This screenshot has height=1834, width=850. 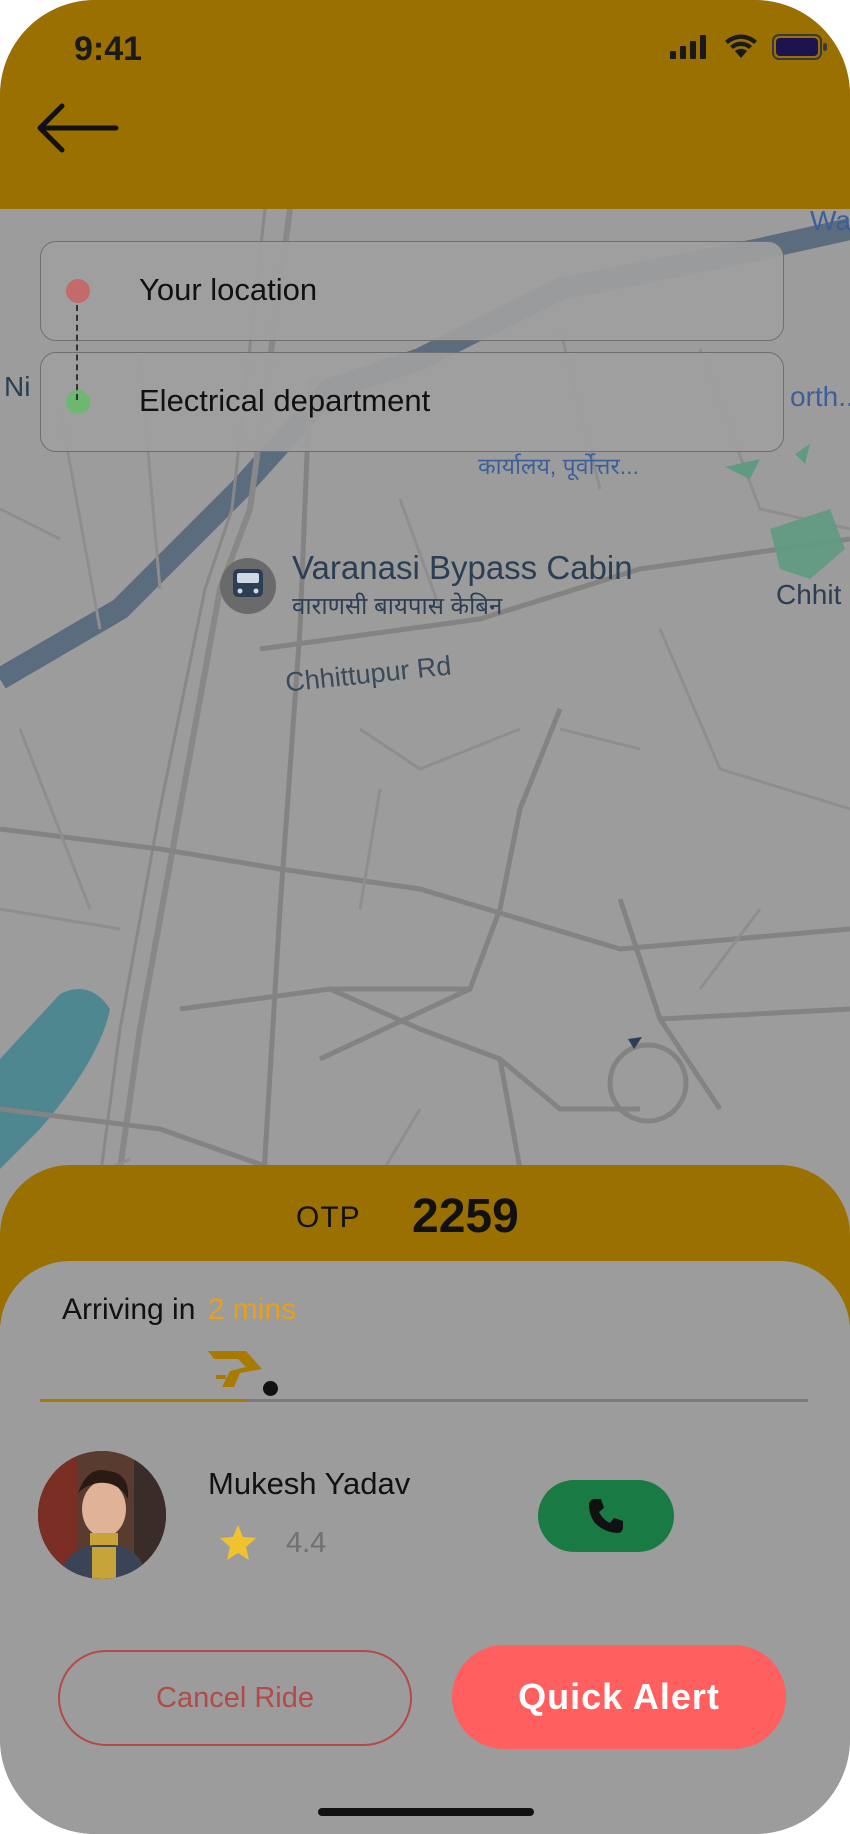 What do you see at coordinates (397, 606) in the screenshot?
I see `map-place-name-local: वाराणसी बायपास केबिन` at bounding box center [397, 606].